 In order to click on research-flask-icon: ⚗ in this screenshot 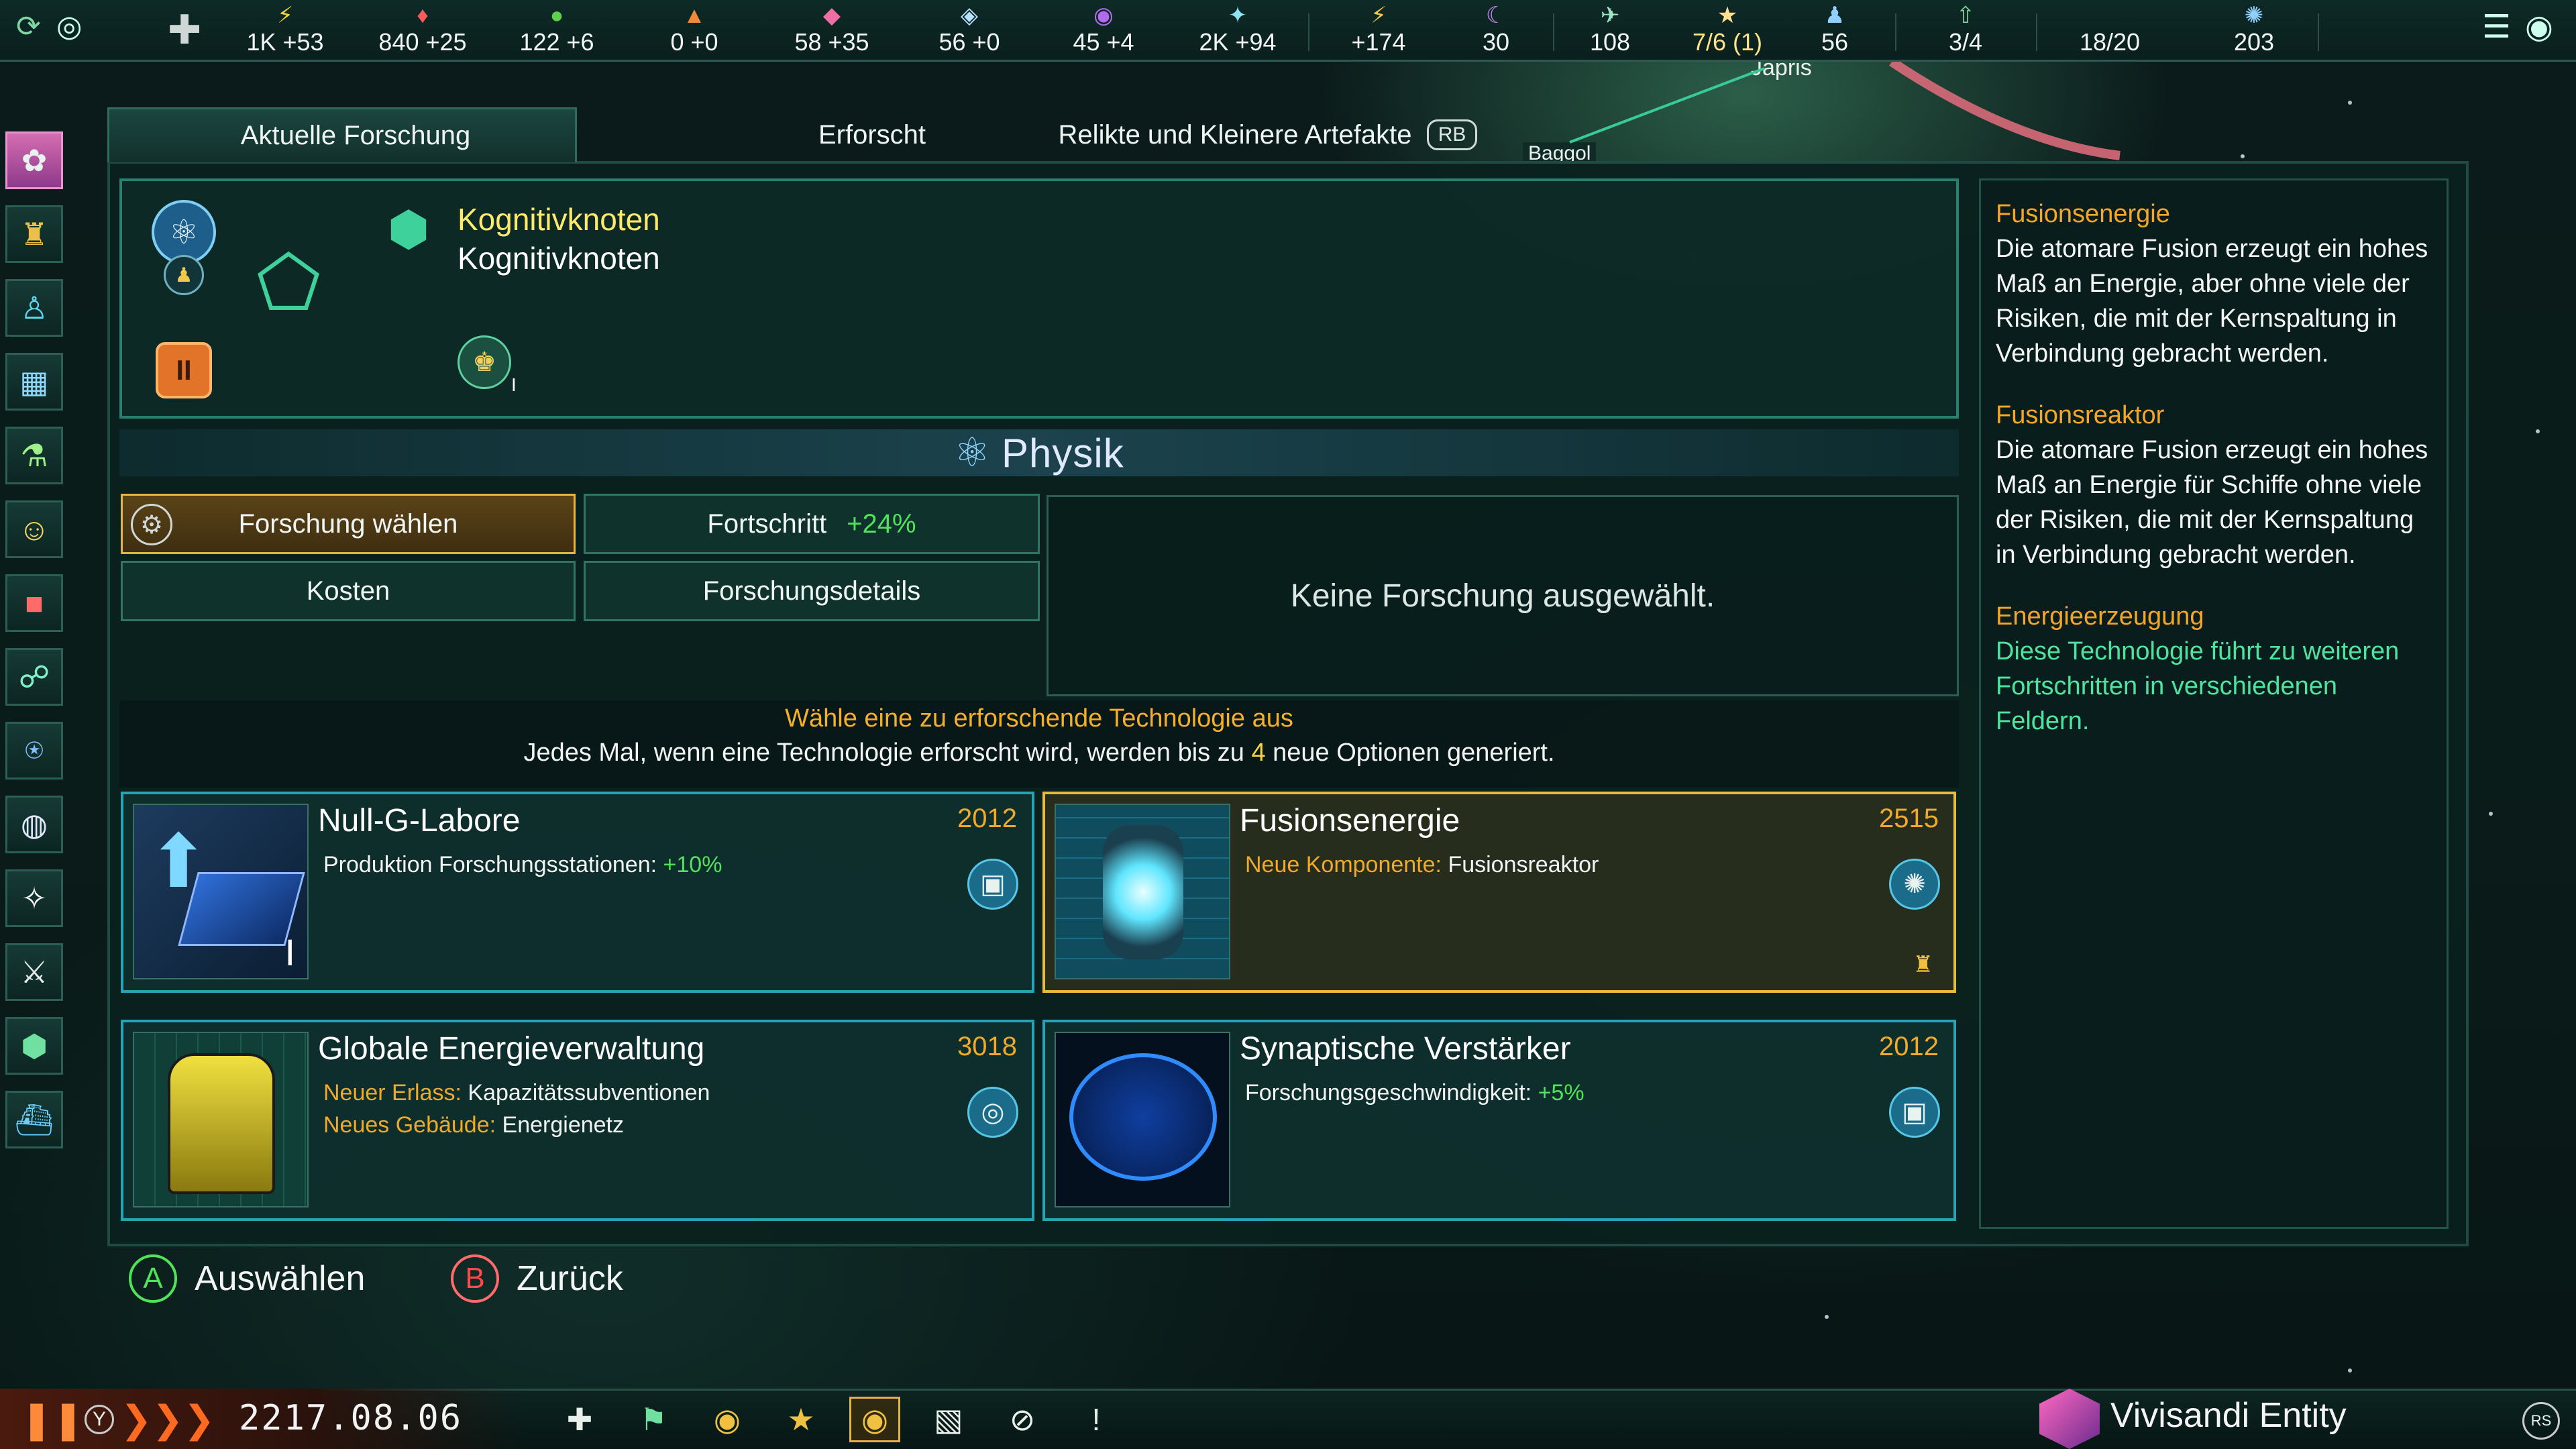, I will do `click(34, 455)`.